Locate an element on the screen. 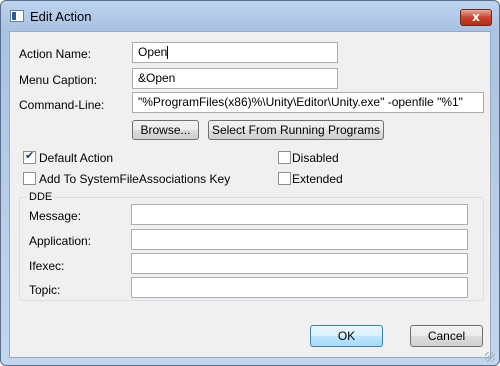 This screenshot has height=366, width=500. dde-application-field is located at coordinates (299, 239).